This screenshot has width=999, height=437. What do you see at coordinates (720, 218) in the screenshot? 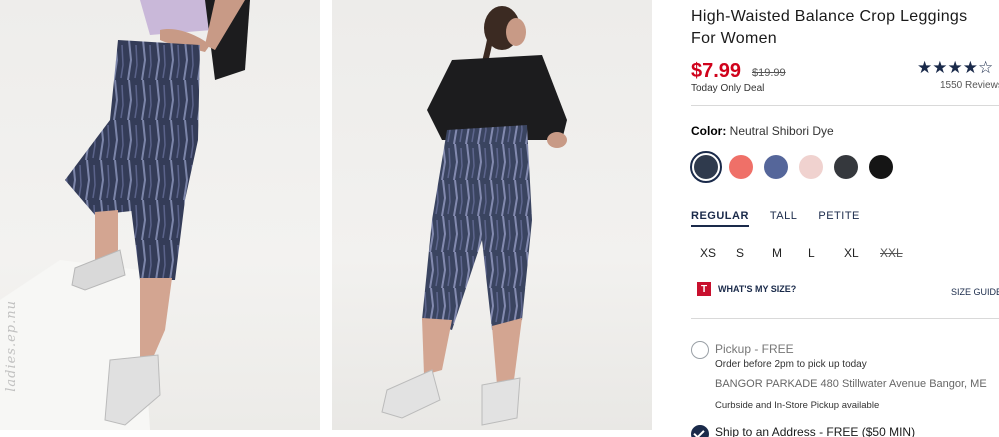
I see `fit-tab: REGULAR` at bounding box center [720, 218].